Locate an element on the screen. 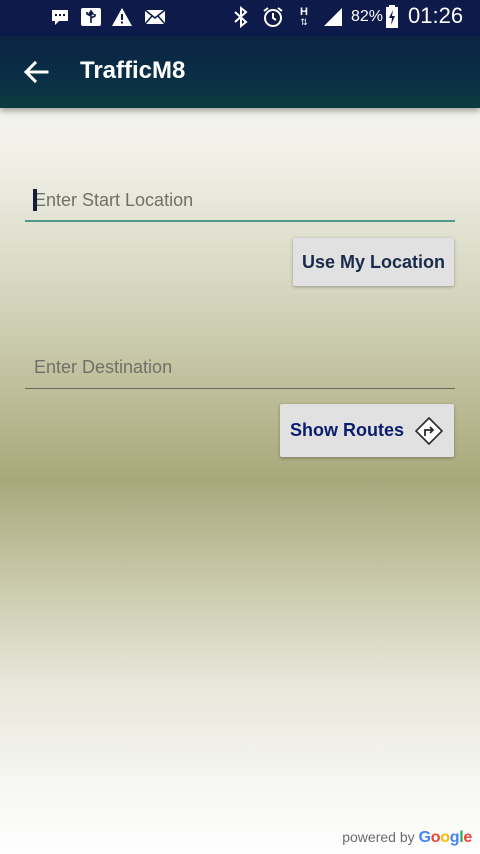 Image resolution: width=480 pixels, height=854 pixels. email-icon is located at coordinates (155, 17).